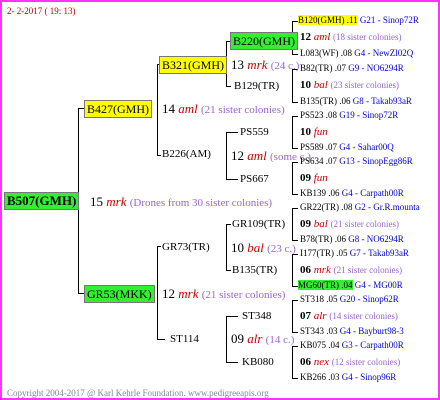  What do you see at coordinates (184, 339) in the screenshot?
I see `queen-g2d: ST114` at bounding box center [184, 339].